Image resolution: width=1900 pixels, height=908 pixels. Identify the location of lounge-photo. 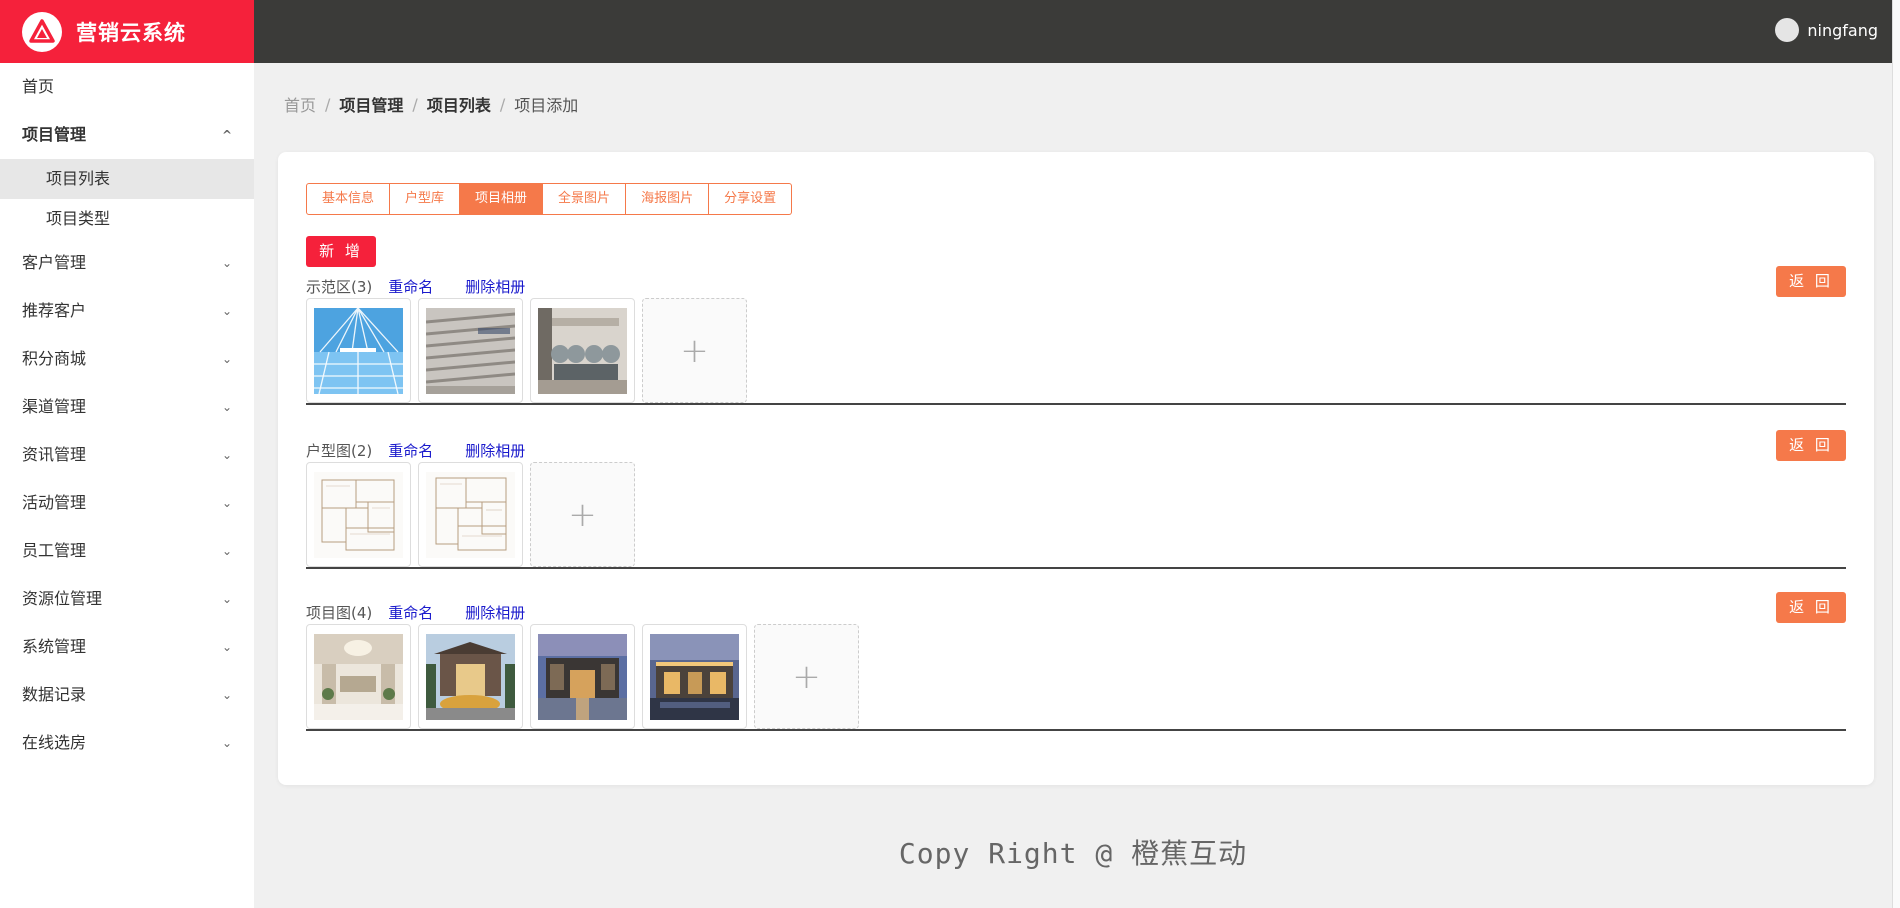
(582, 350).